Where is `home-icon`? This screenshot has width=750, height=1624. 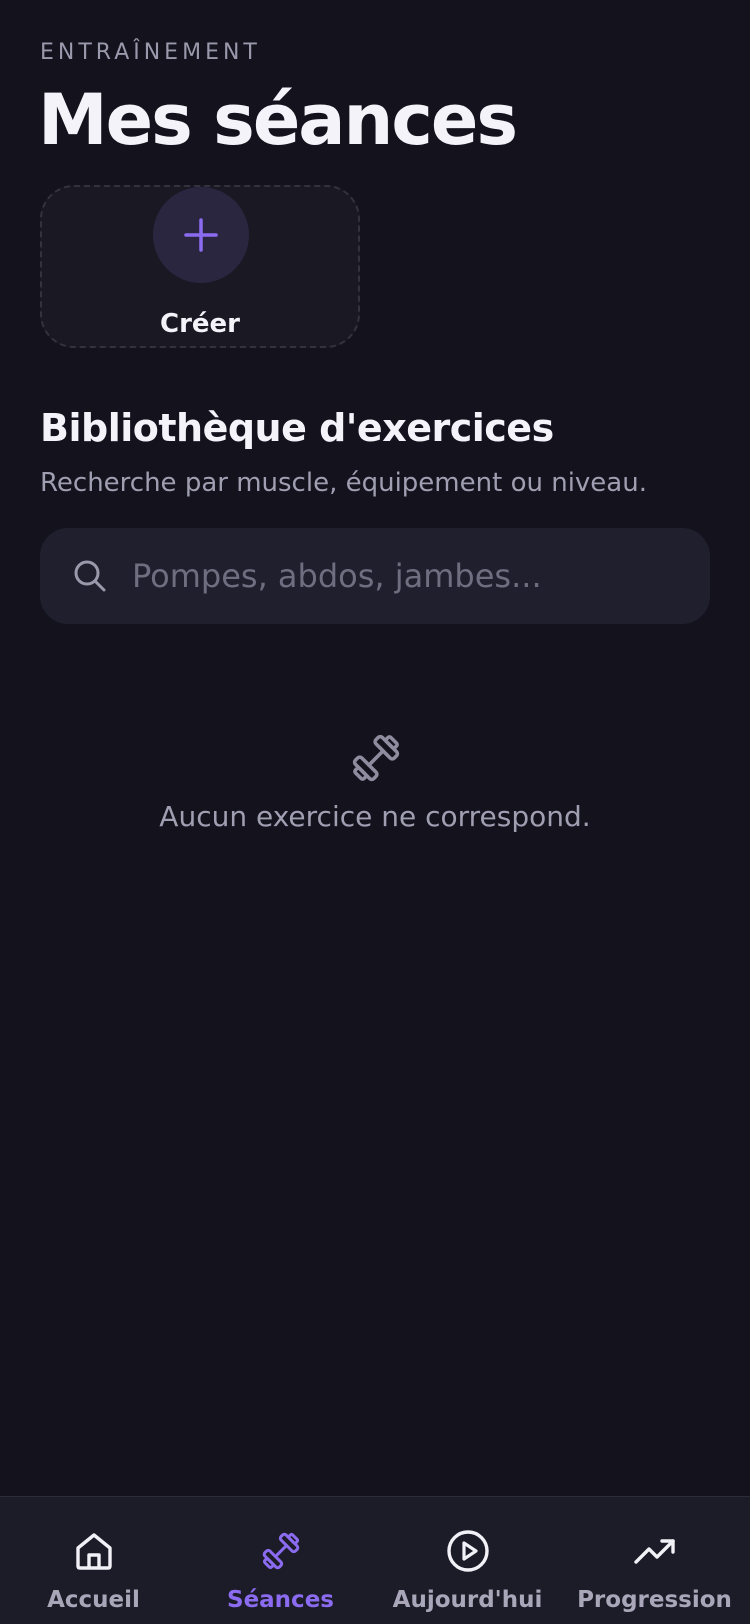
home-icon is located at coordinates (94, 1551).